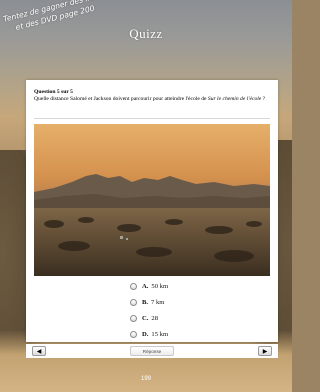 The width and height of the screenshot is (320, 392). I want to click on page-title: Quizz, so click(146, 33).